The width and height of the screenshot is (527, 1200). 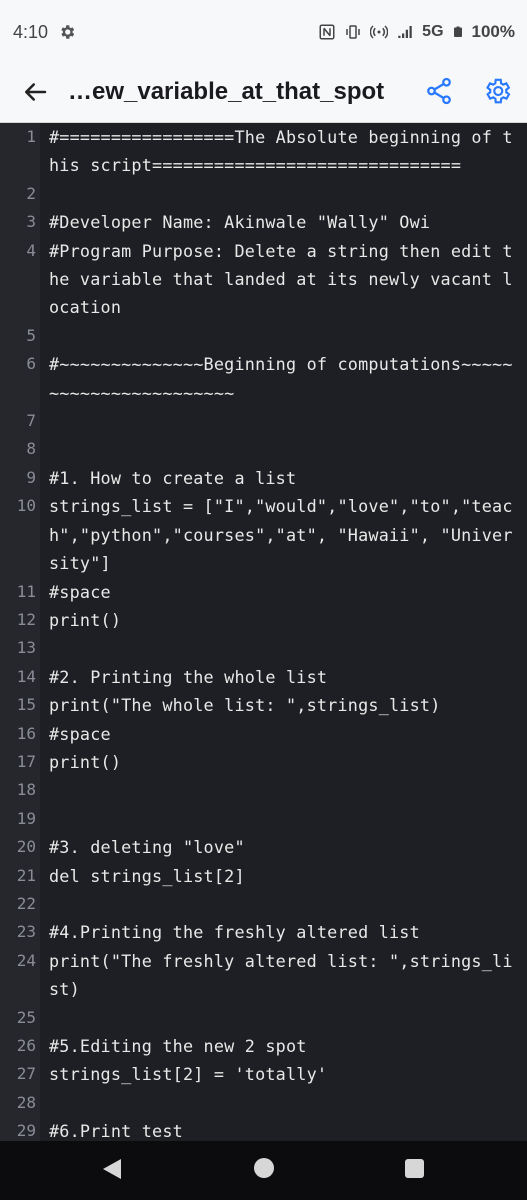 I want to click on code-line: 17 print(), so click(x=263, y=762).